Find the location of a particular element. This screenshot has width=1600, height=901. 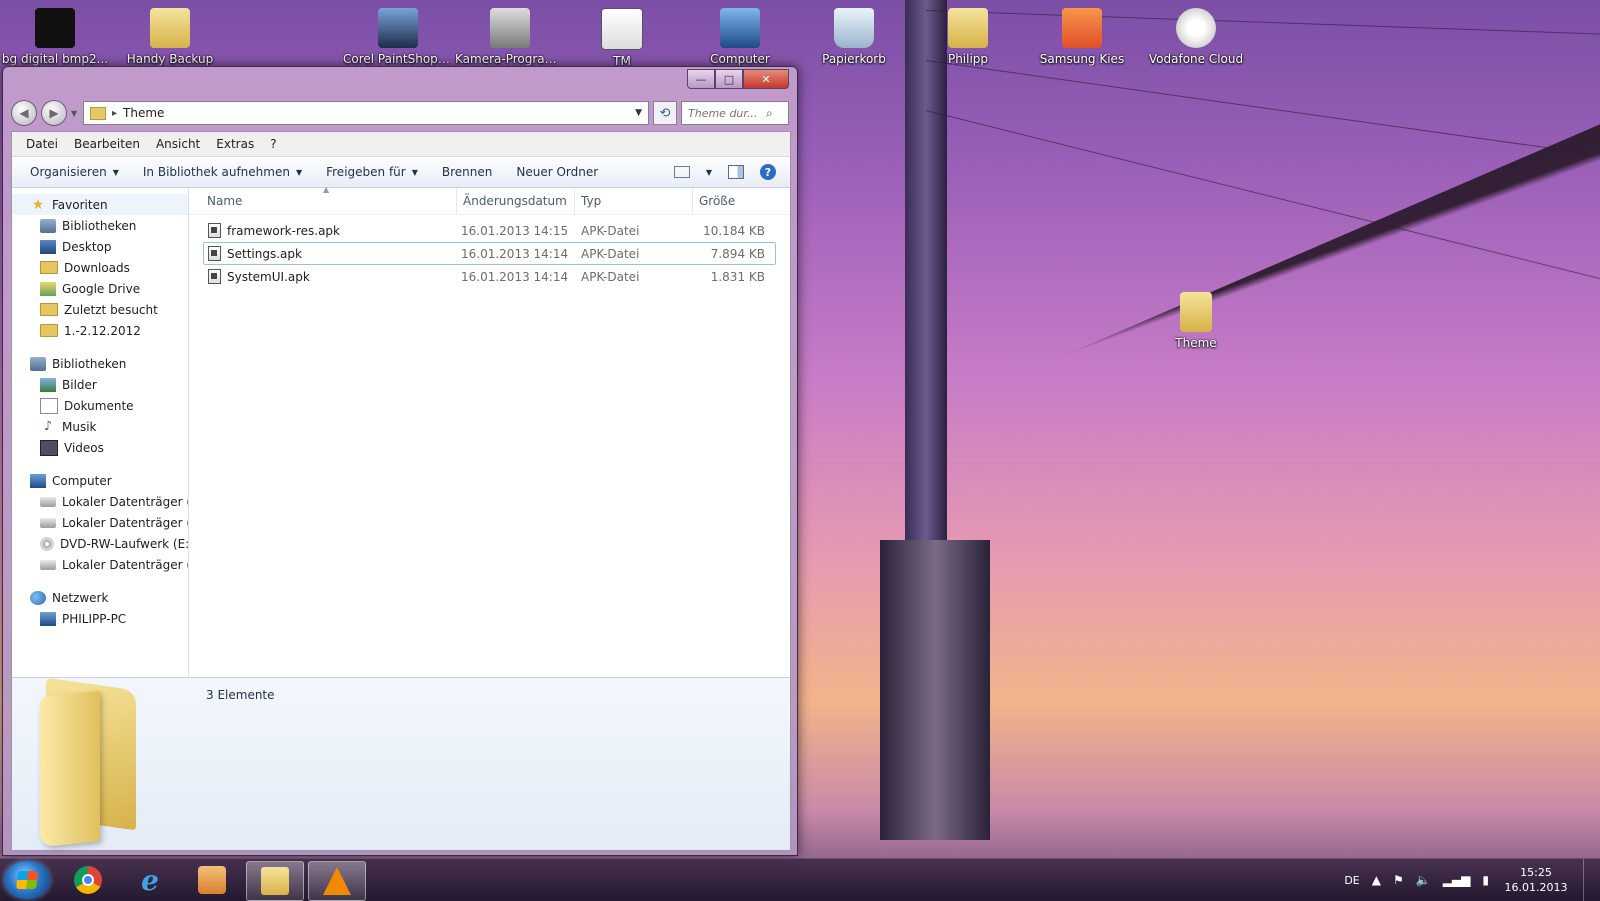

show-desktop-button is located at coordinates (1588, 880).